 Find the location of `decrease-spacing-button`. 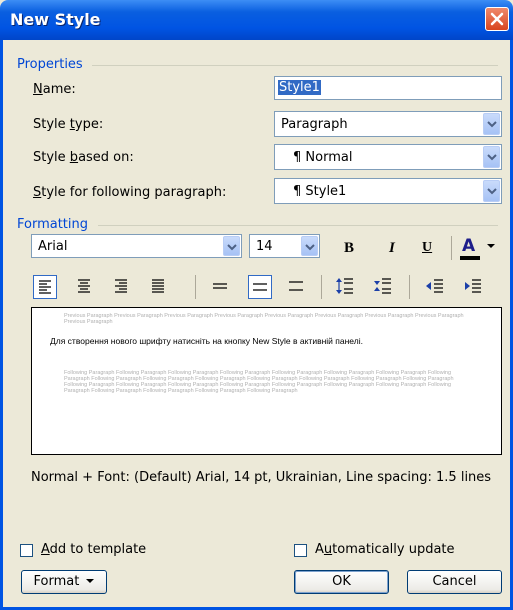

decrease-spacing-button is located at coordinates (384, 287).